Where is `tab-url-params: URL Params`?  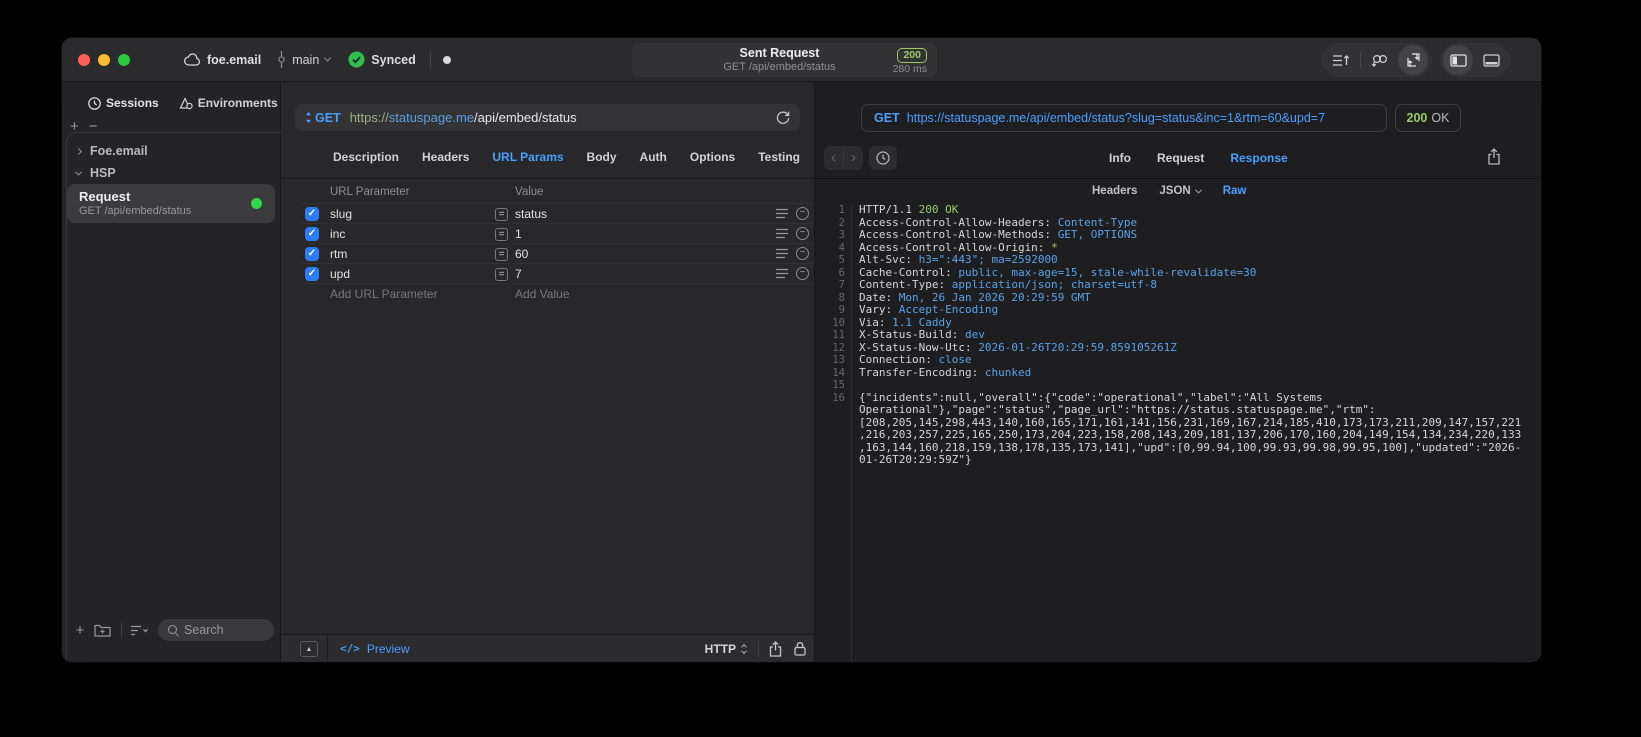 tab-url-params: URL Params is located at coordinates (527, 157).